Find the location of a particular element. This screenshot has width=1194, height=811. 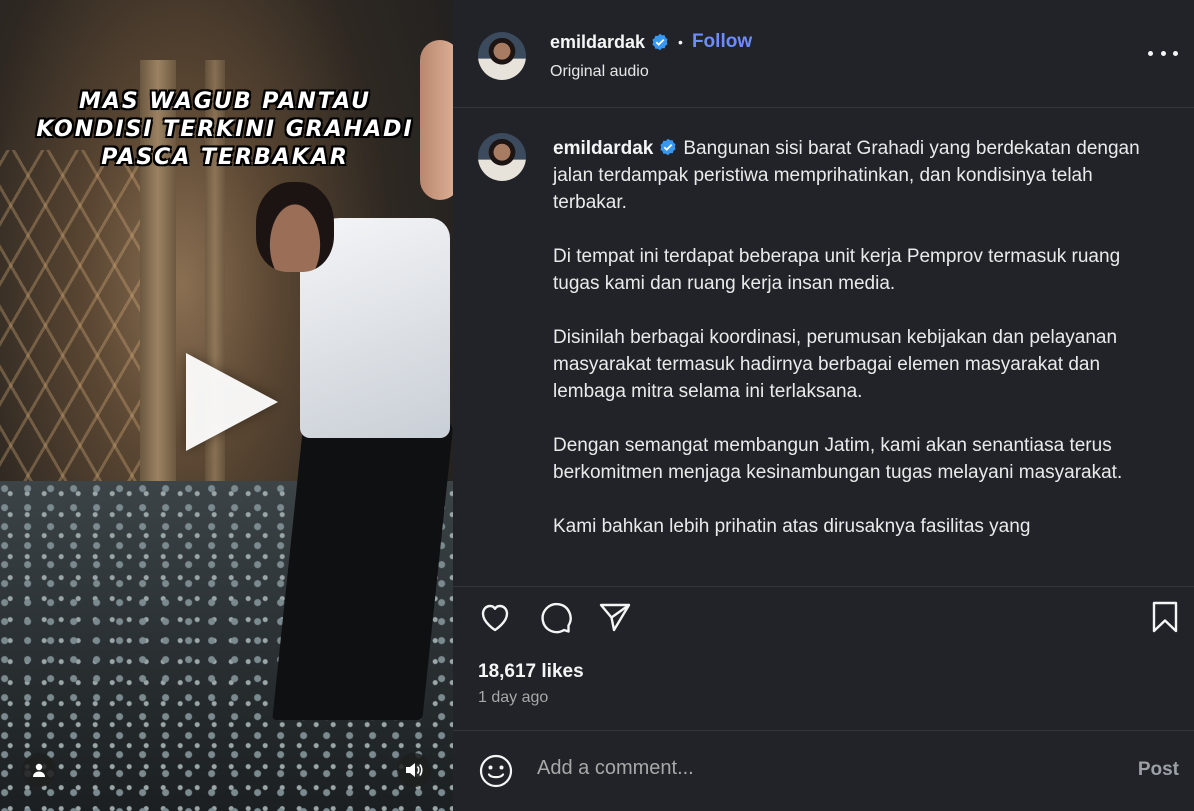

post-timestamp: 1 day ago is located at coordinates (513, 698).